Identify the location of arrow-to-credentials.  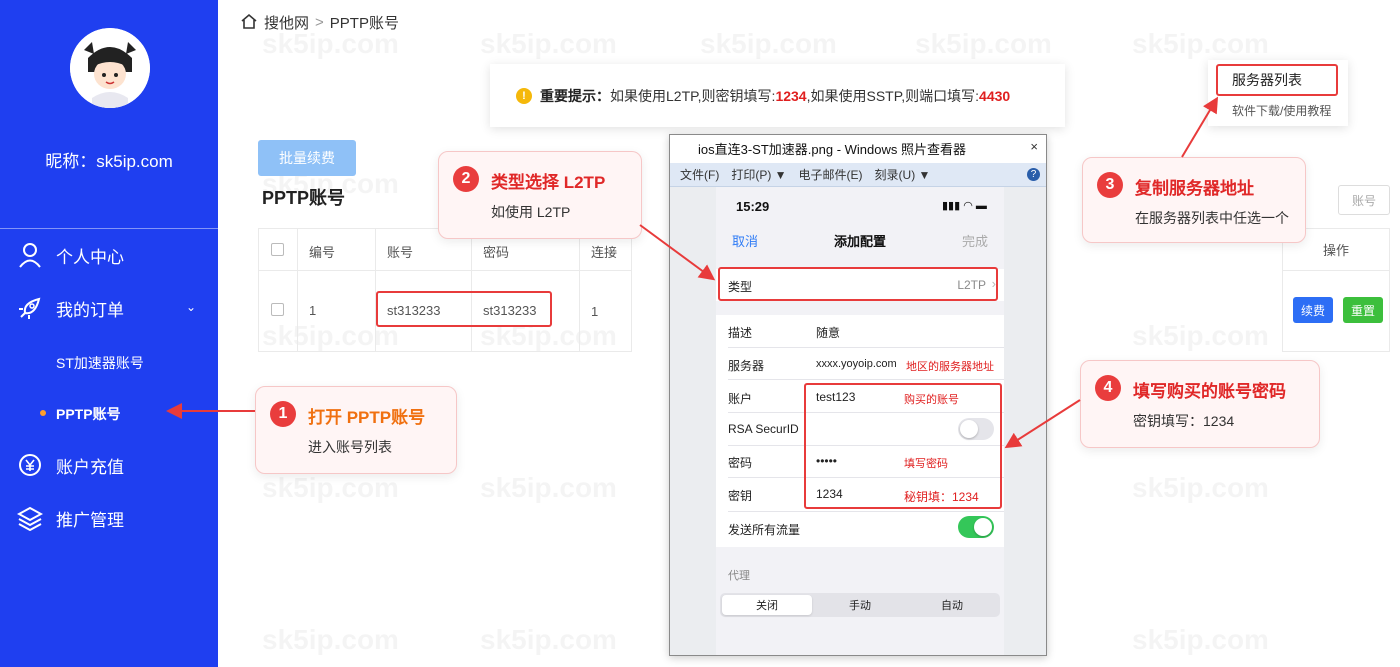
(1042, 424).